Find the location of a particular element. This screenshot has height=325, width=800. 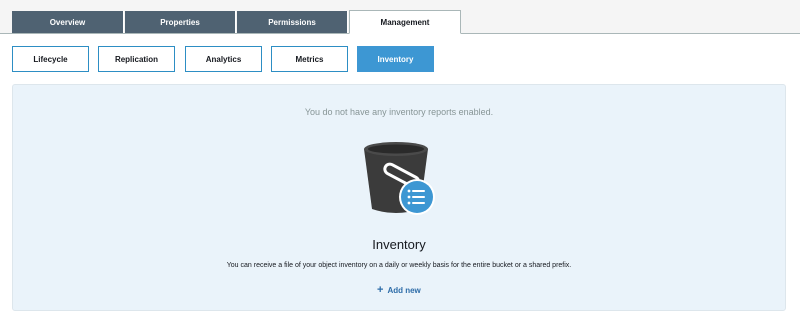

tab-permissions: Permissions is located at coordinates (292, 22).